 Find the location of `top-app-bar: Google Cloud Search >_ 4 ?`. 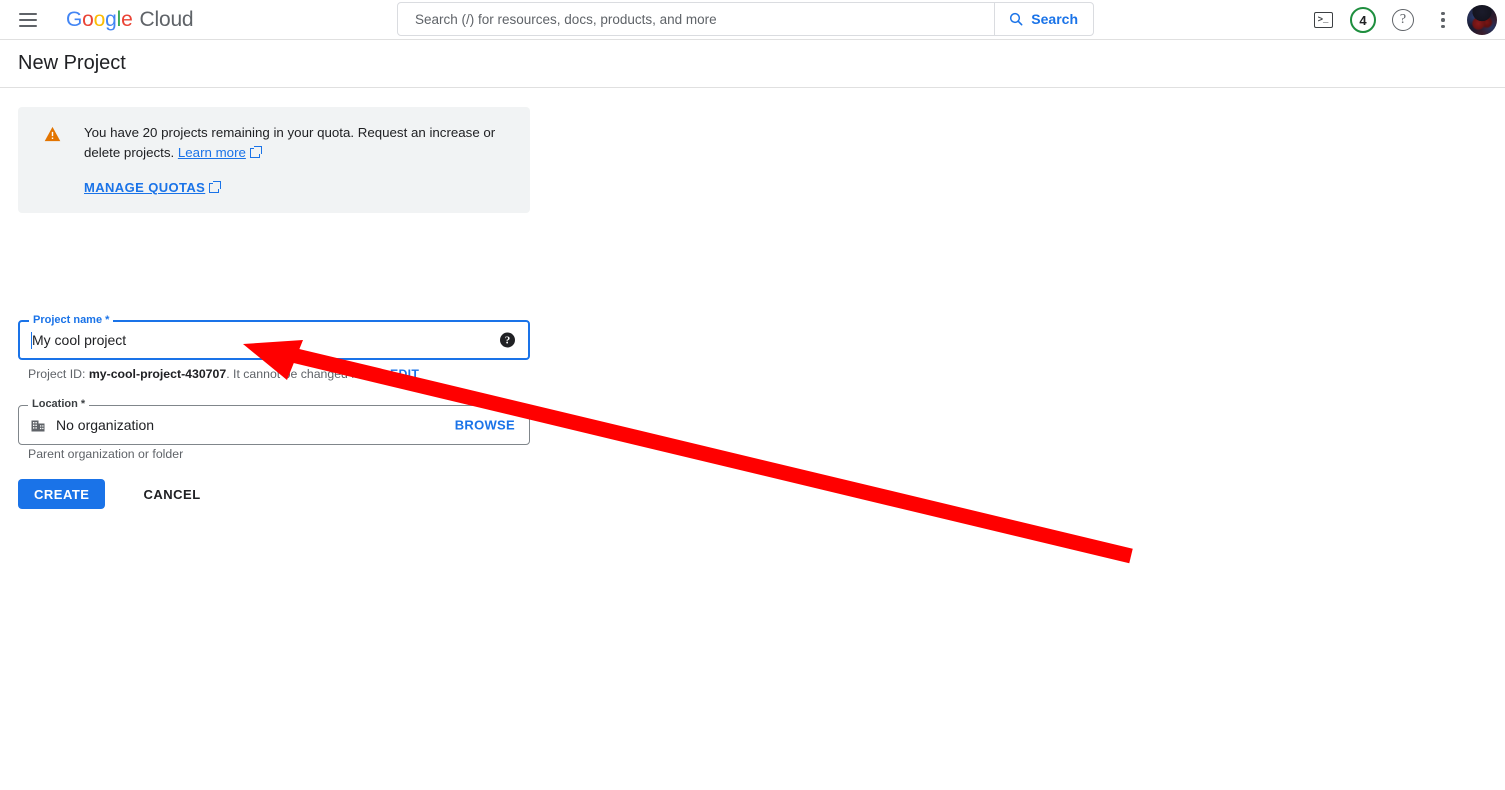

top-app-bar: Google Cloud Search >_ 4 ? is located at coordinates (752, 20).